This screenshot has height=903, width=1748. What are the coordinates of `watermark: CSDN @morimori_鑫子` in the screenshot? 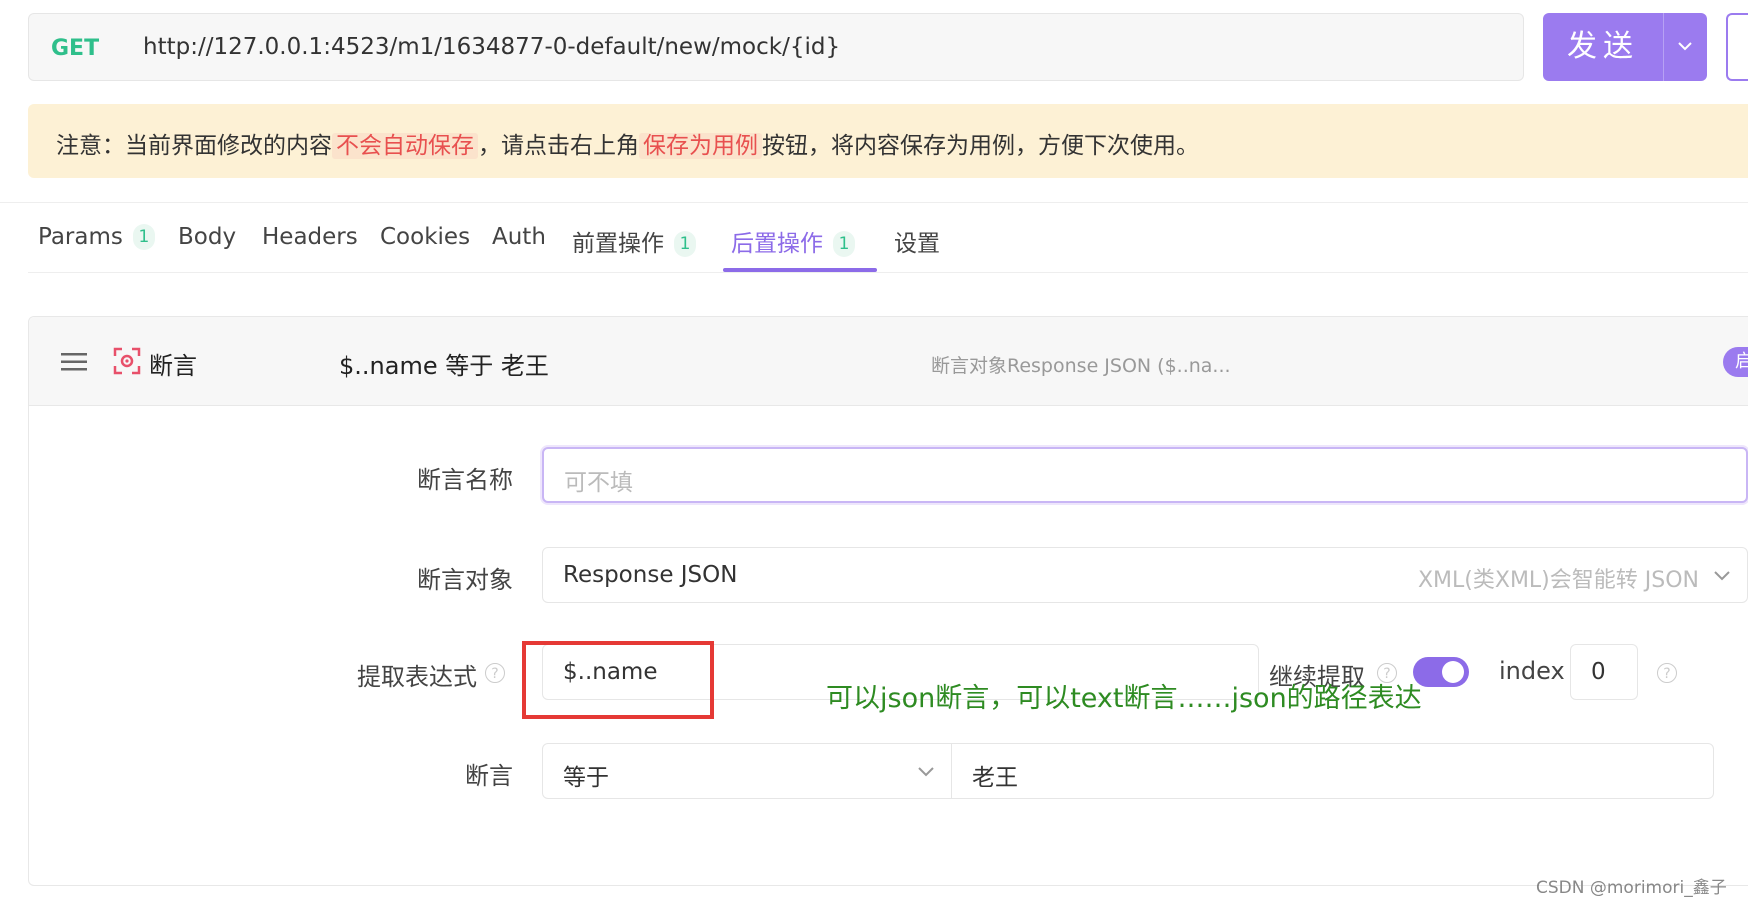 It's located at (1631, 888).